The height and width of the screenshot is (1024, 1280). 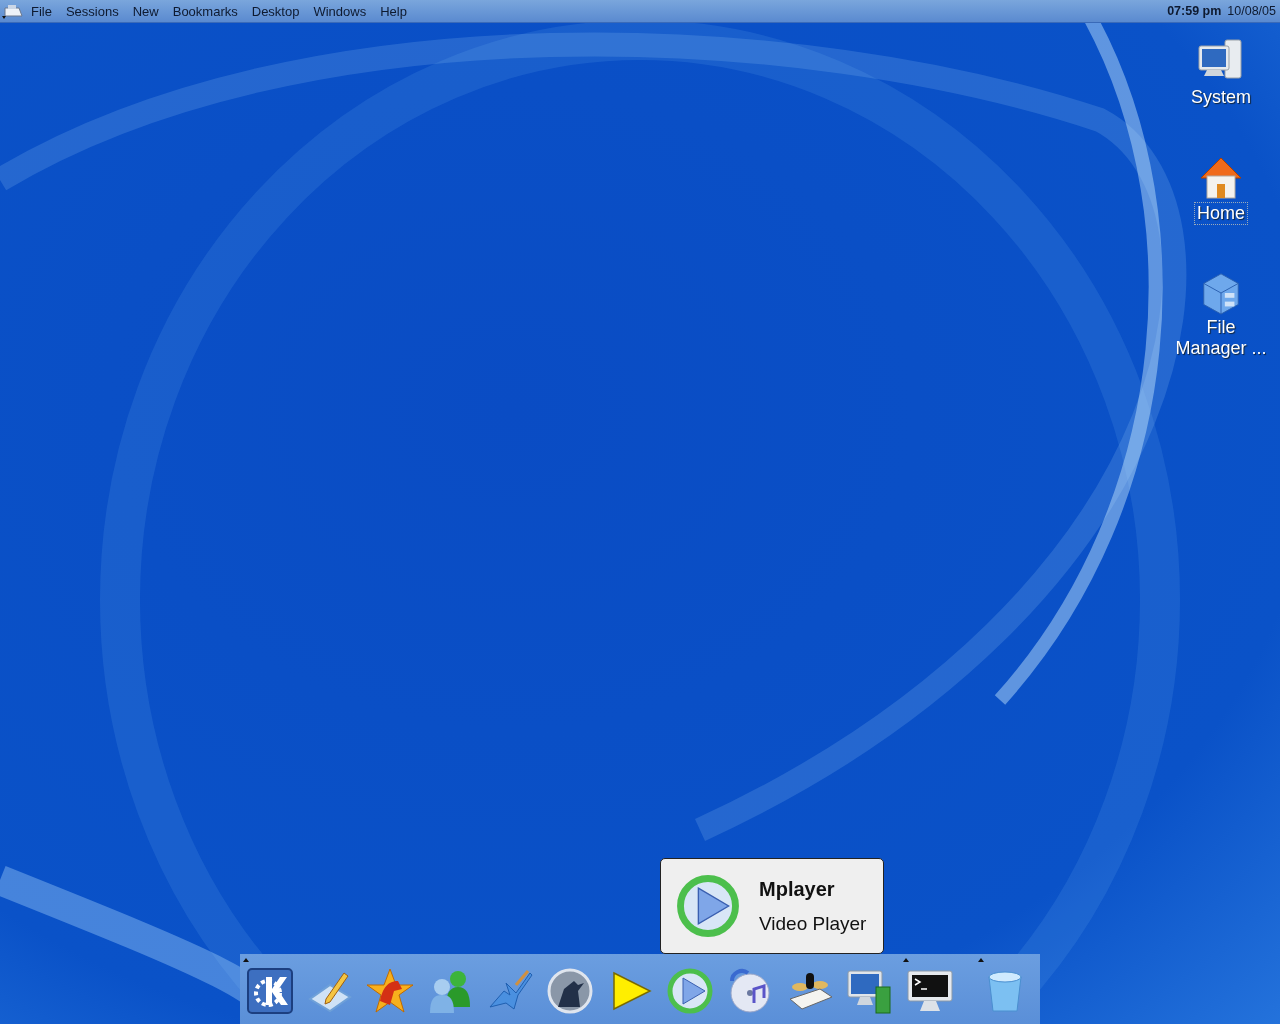 I want to click on menu-item: Desktop, so click(x=275, y=11).